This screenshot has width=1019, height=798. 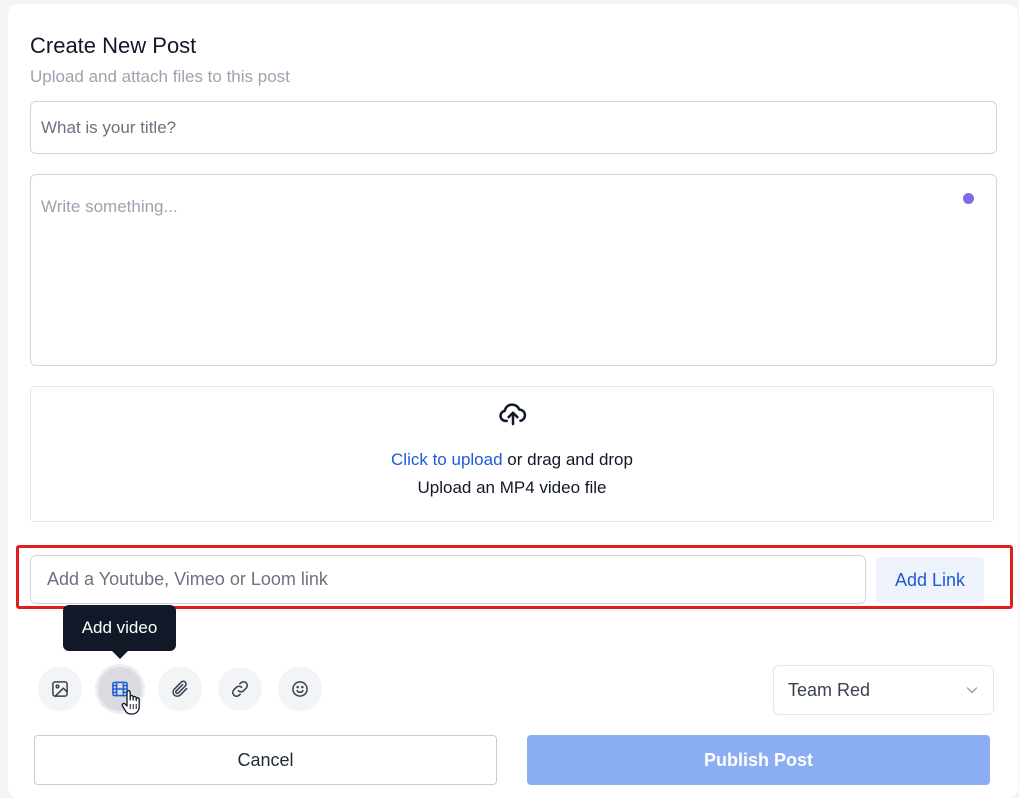 I want to click on paperclip-icon, so click(x=180, y=689).